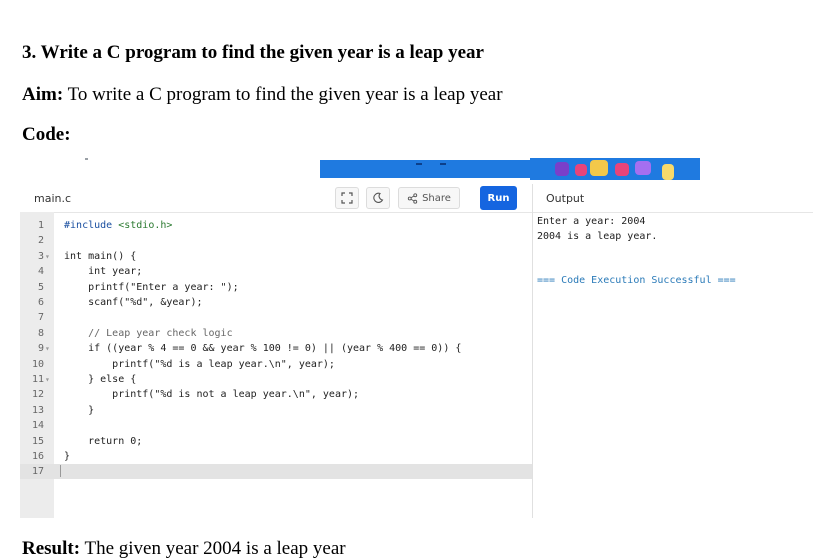 The image size is (818, 560). What do you see at coordinates (276, 425) in the screenshot?
I see `code-line: 14` at bounding box center [276, 425].